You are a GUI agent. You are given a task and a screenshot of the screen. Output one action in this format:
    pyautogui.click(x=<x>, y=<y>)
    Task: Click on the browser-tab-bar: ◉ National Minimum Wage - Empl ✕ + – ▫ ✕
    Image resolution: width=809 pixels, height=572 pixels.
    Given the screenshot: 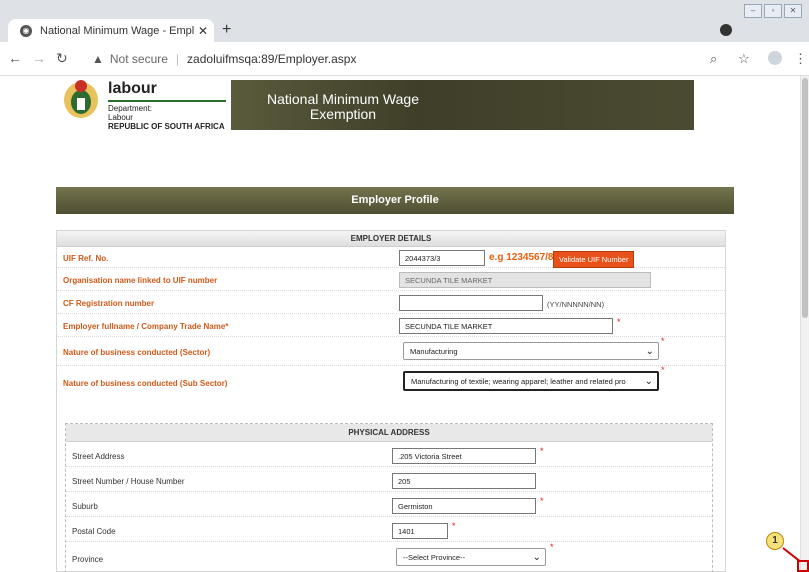 What is the action you would take?
    pyautogui.click(x=404, y=21)
    